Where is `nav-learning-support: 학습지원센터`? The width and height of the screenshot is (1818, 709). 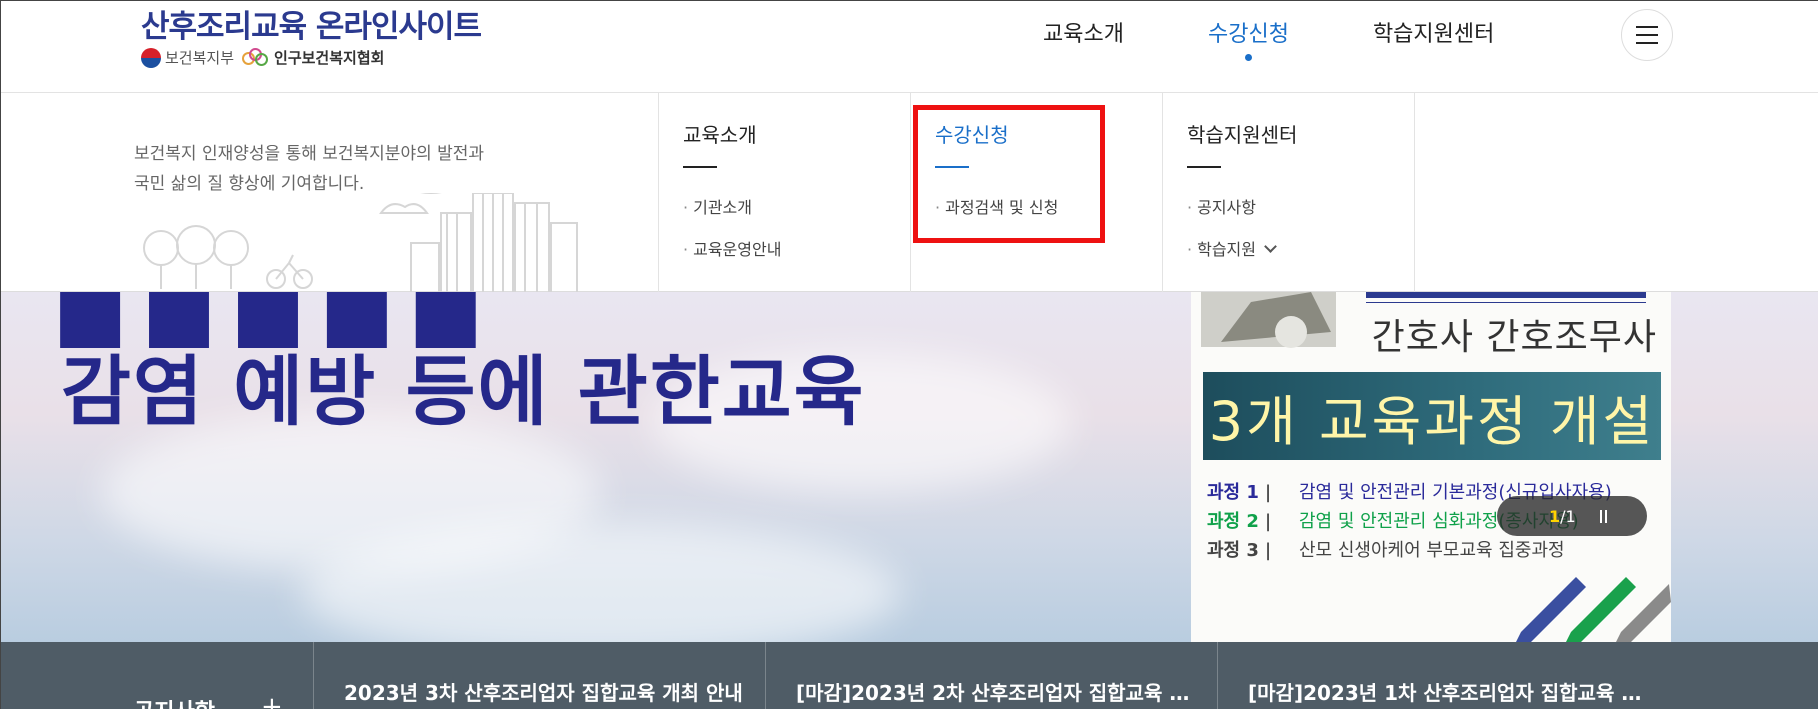 nav-learning-support: 학습지원센터 is located at coordinates (1433, 35).